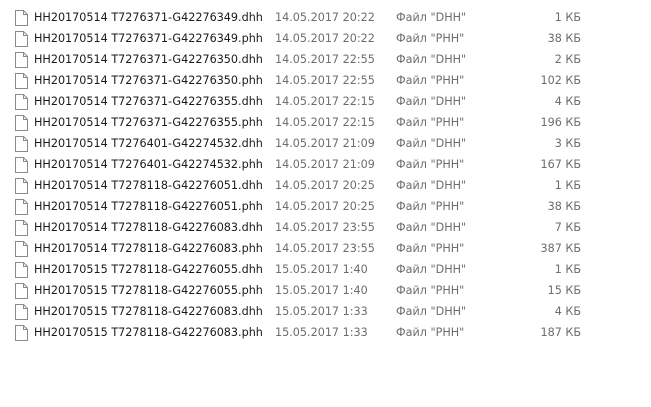 The height and width of the screenshot is (407, 651). What do you see at coordinates (148, 248) in the screenshot?
I see `file-name: HH20170514 T7278118-G42276083.phh` at bounding box center [148, 248].